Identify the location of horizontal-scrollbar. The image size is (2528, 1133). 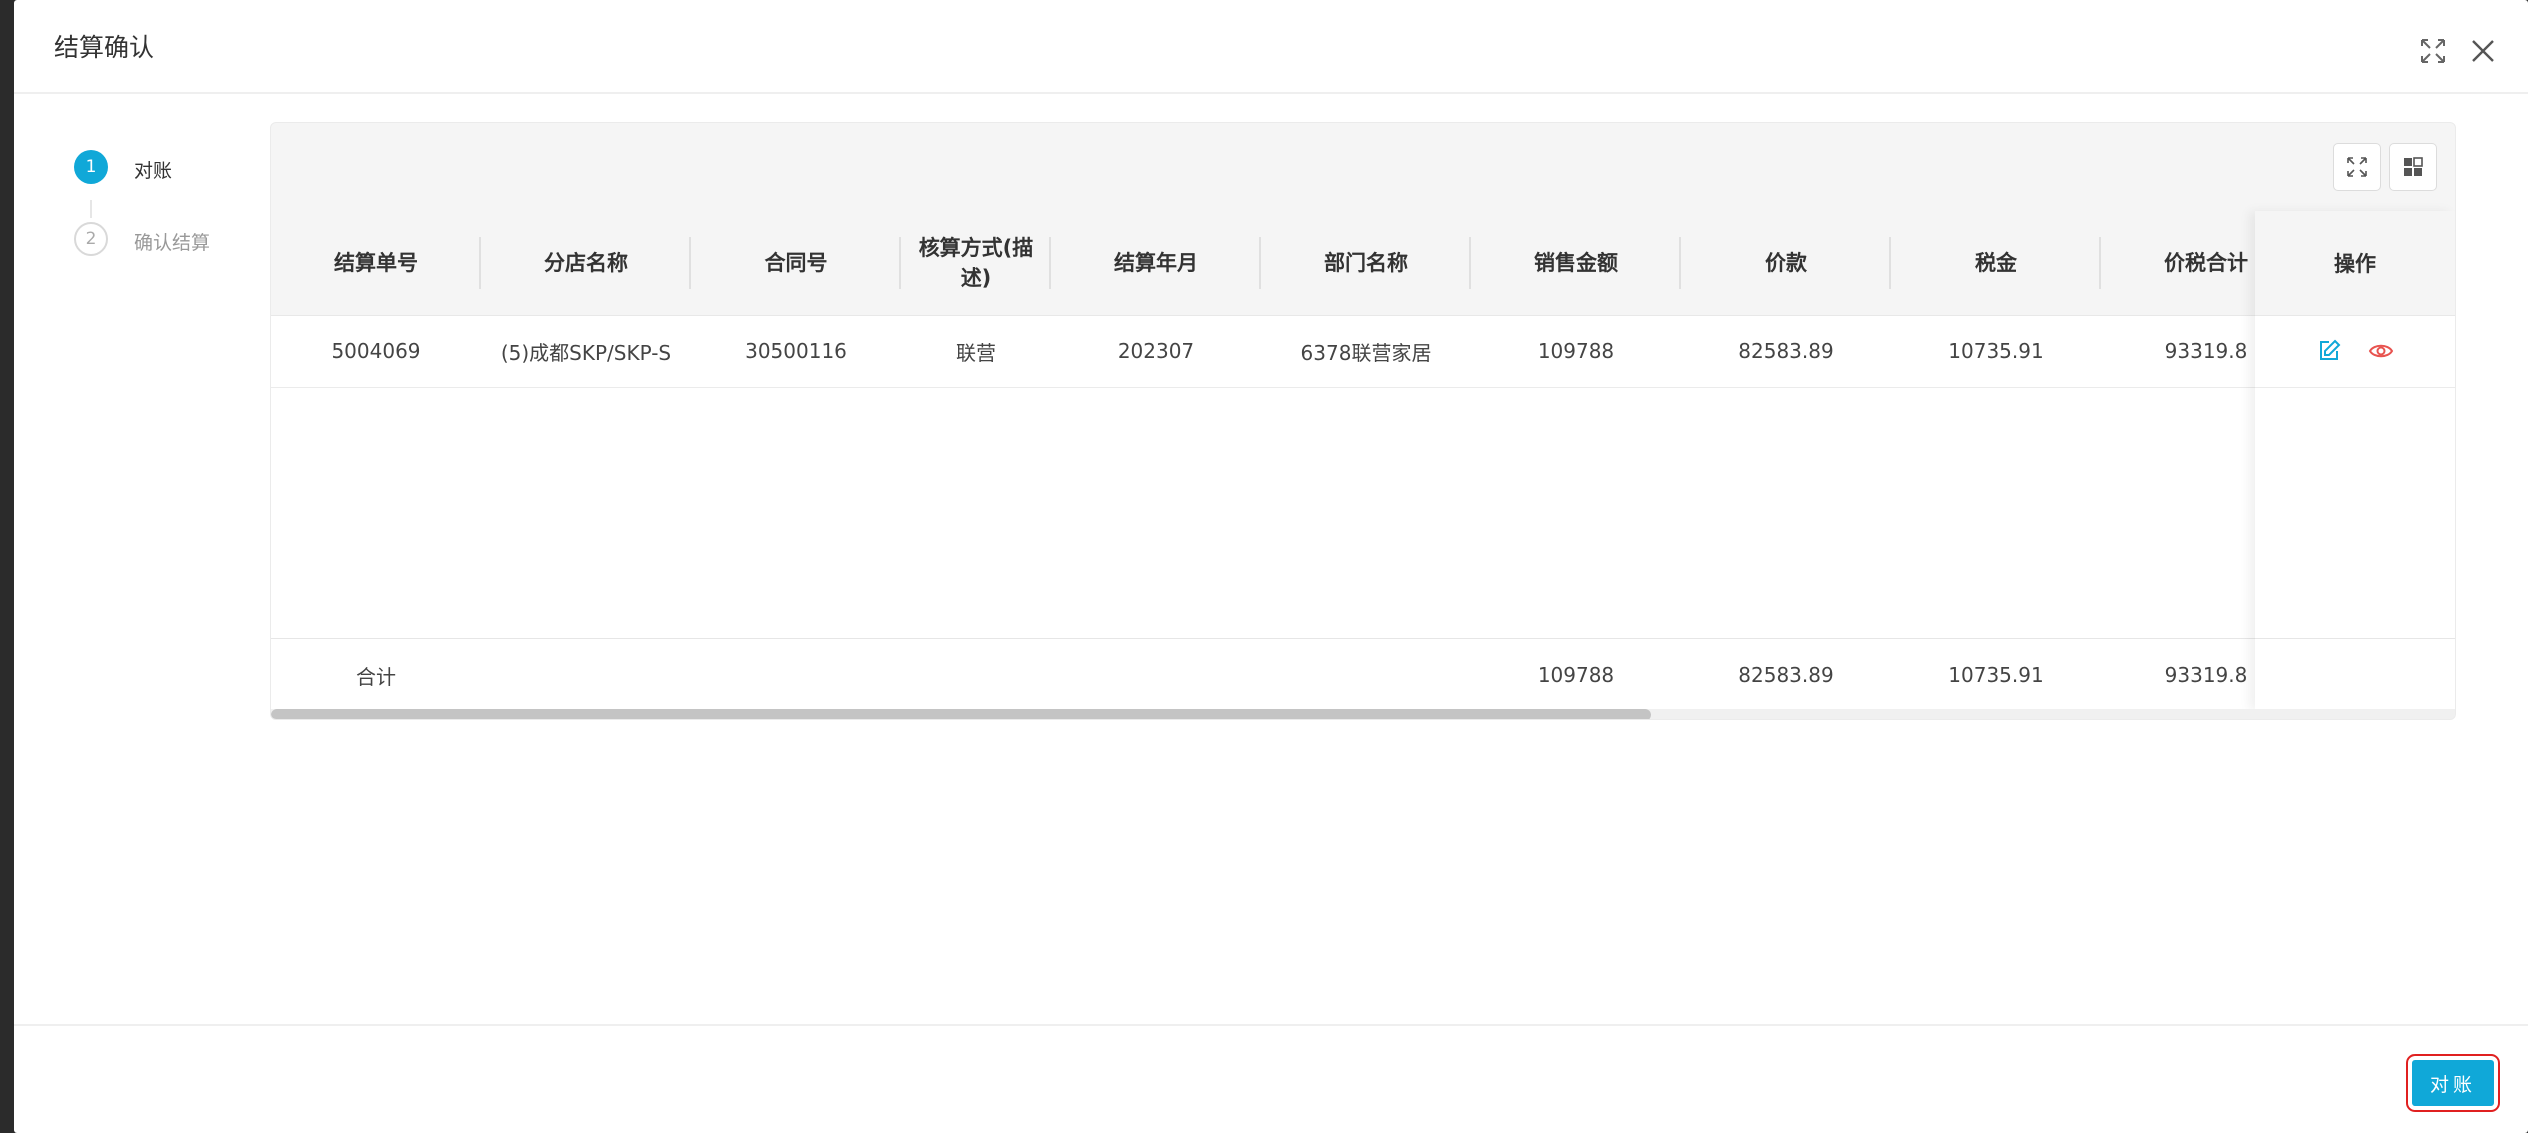
(1363, 714).